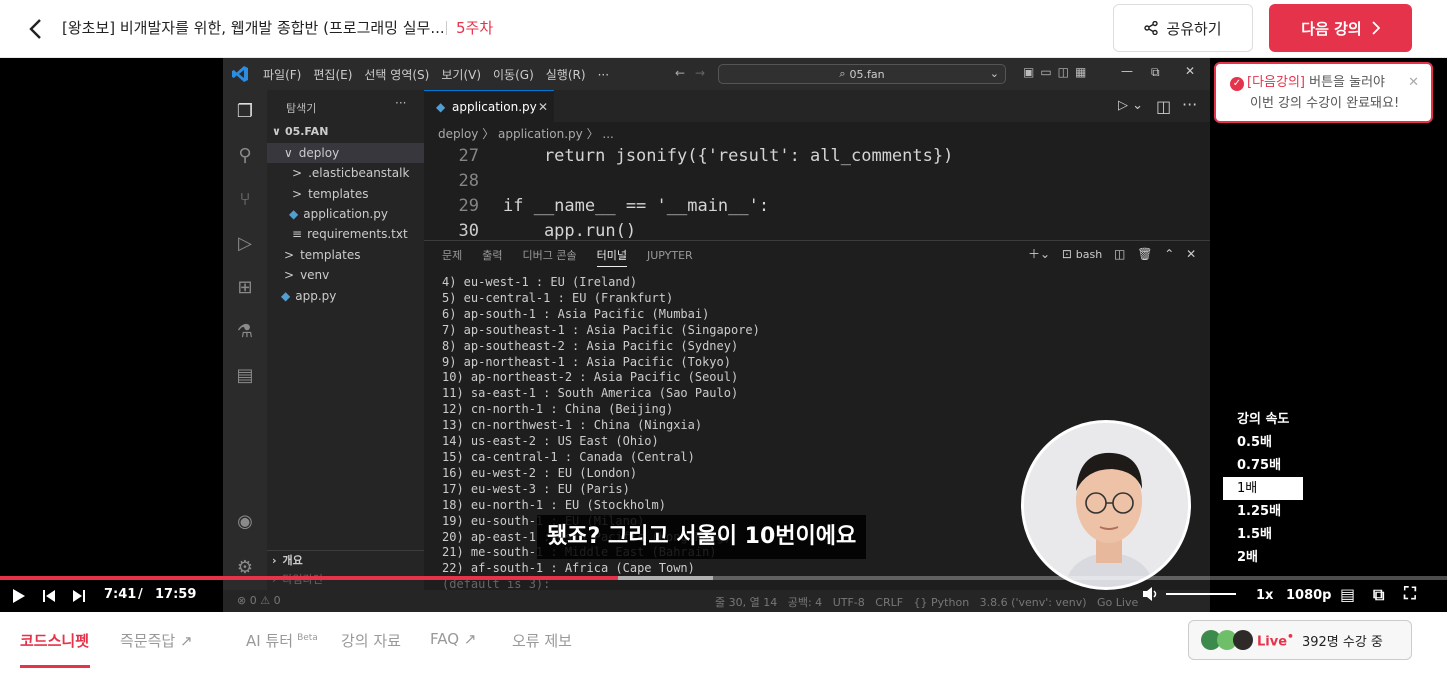 The width and height of the screenshot is (1447, 679). I want to click on tree-label: 05.FAN, so click(306, 131).